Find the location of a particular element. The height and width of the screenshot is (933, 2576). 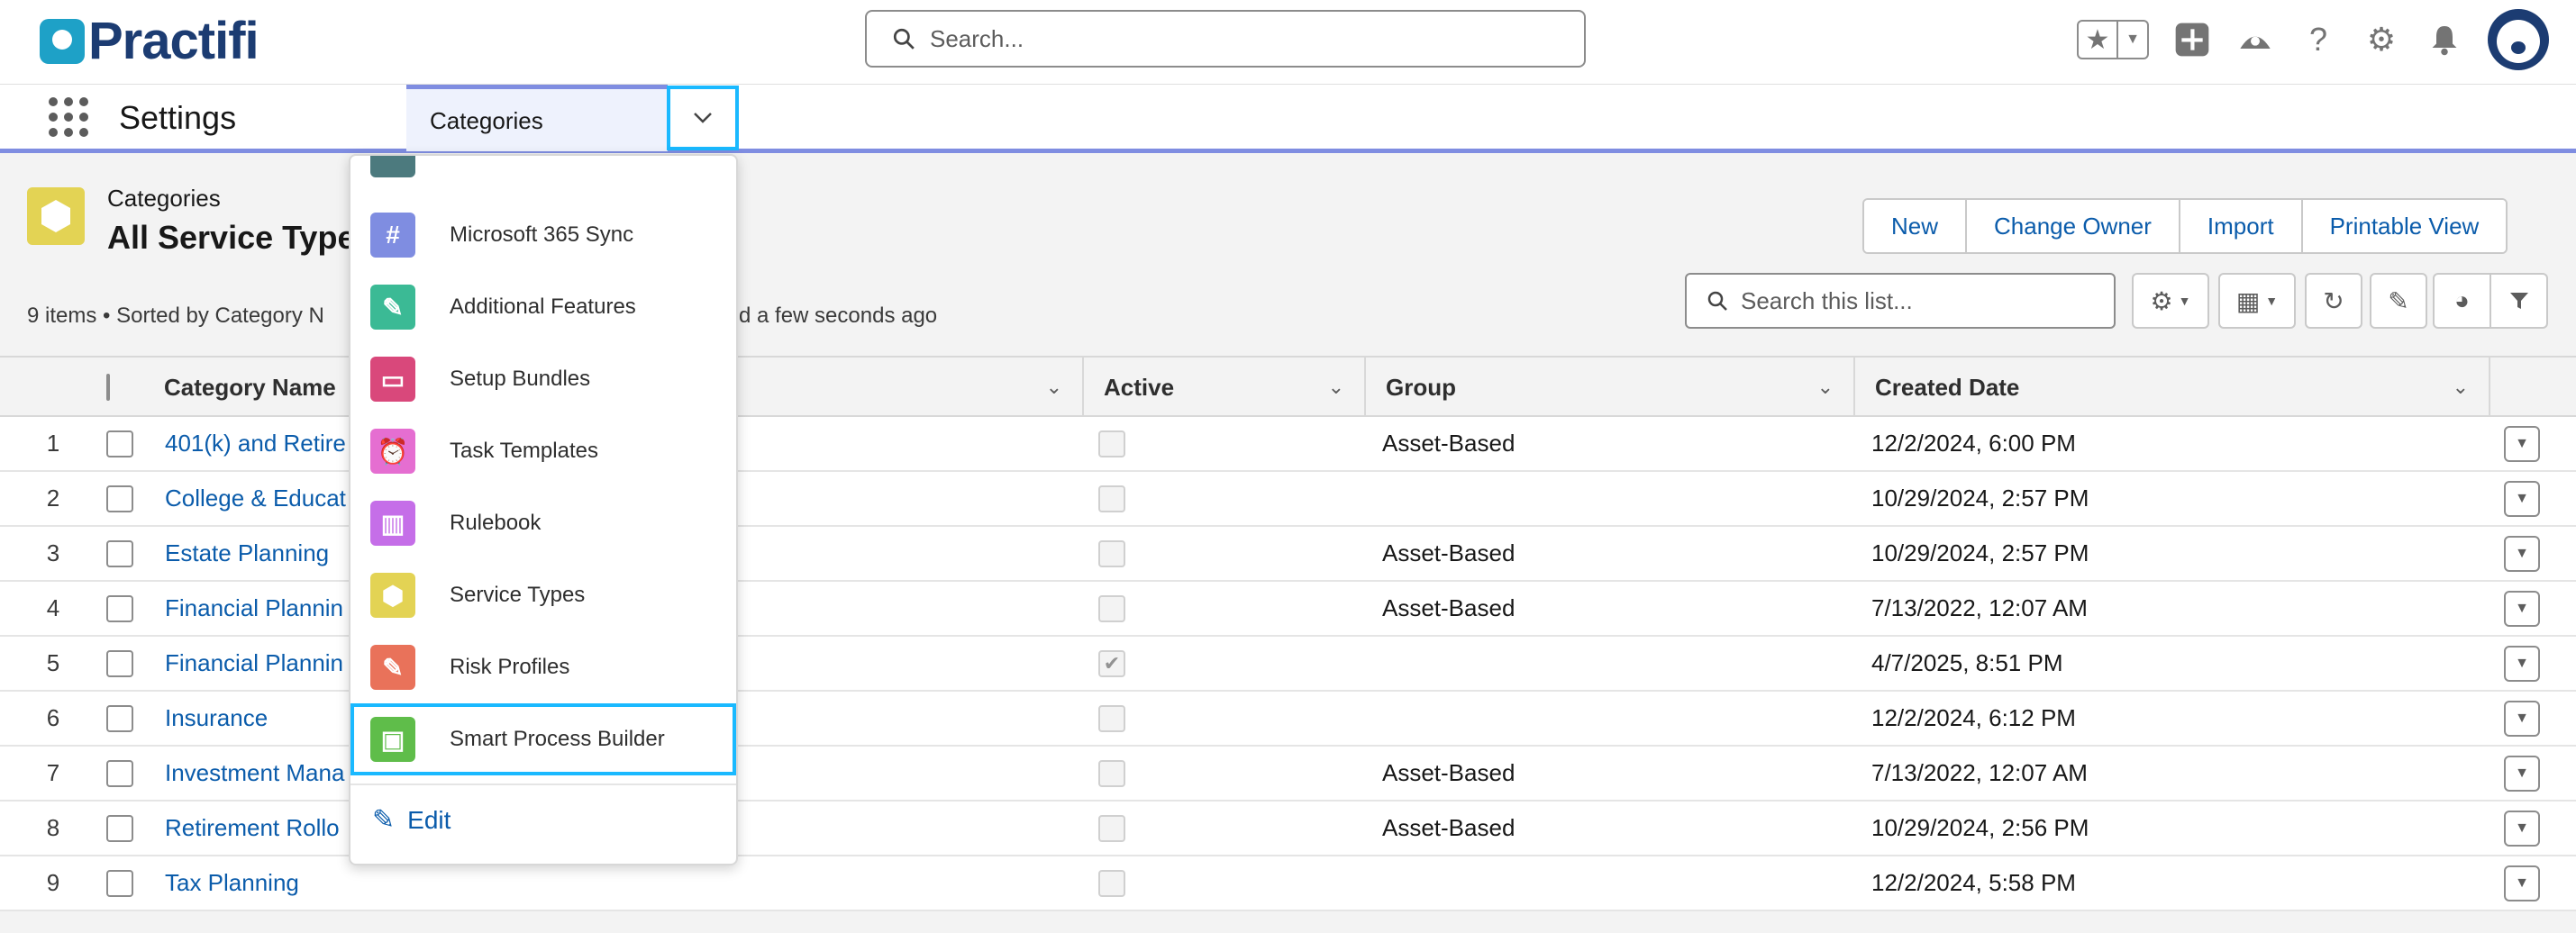

list-search is located at coordinates (1900, 301).